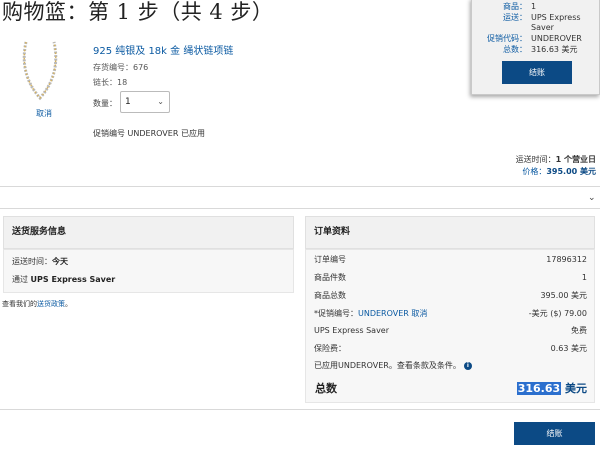 Image resolution: width=600 pixels, height=451 pixels. I want to click on product-image, so click(41, 72).